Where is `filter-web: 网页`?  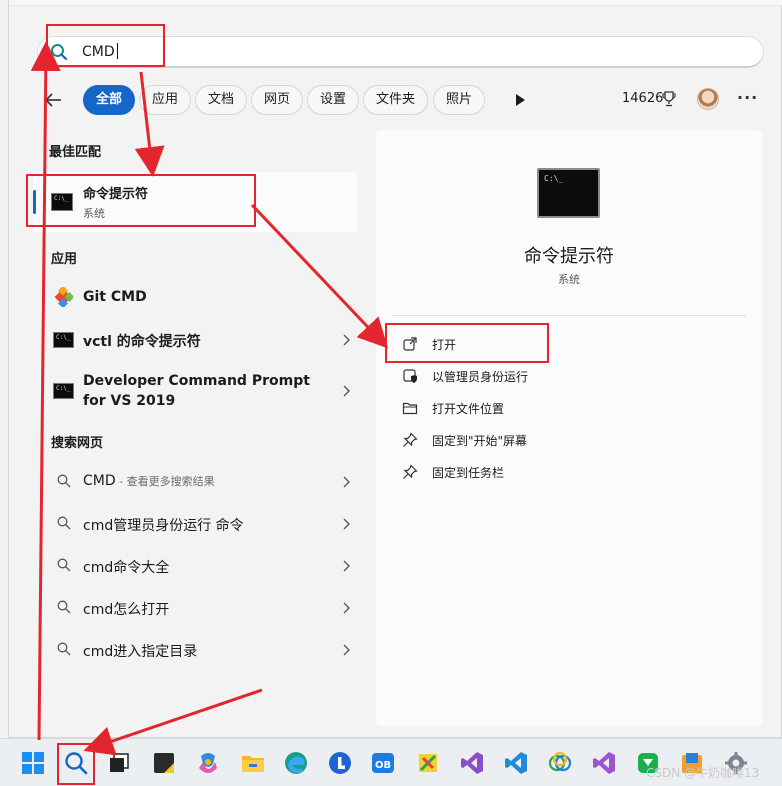 filter-web: 网页 is located at coordinates (277, 100).